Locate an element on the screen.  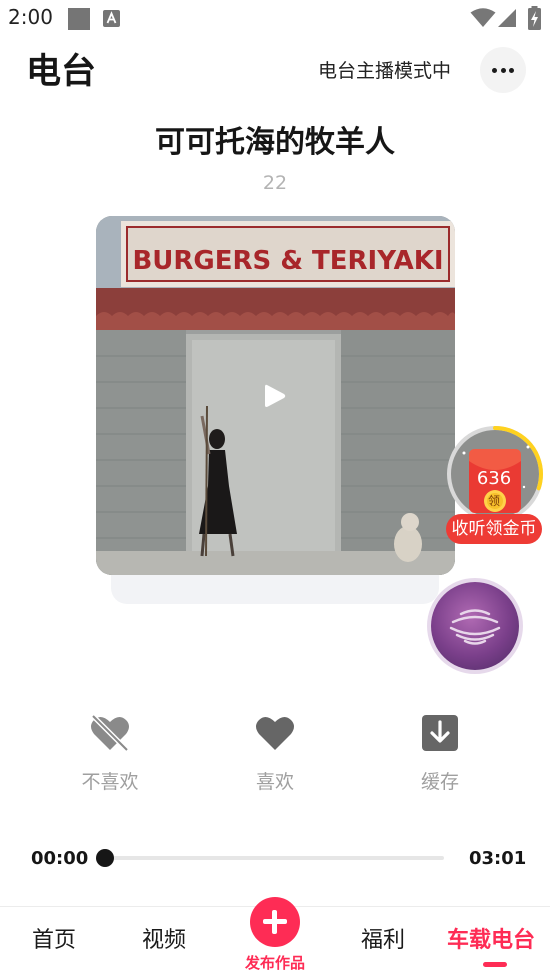
host-mode-label: 电台主播模式中 is located at coordinates (384, 71).